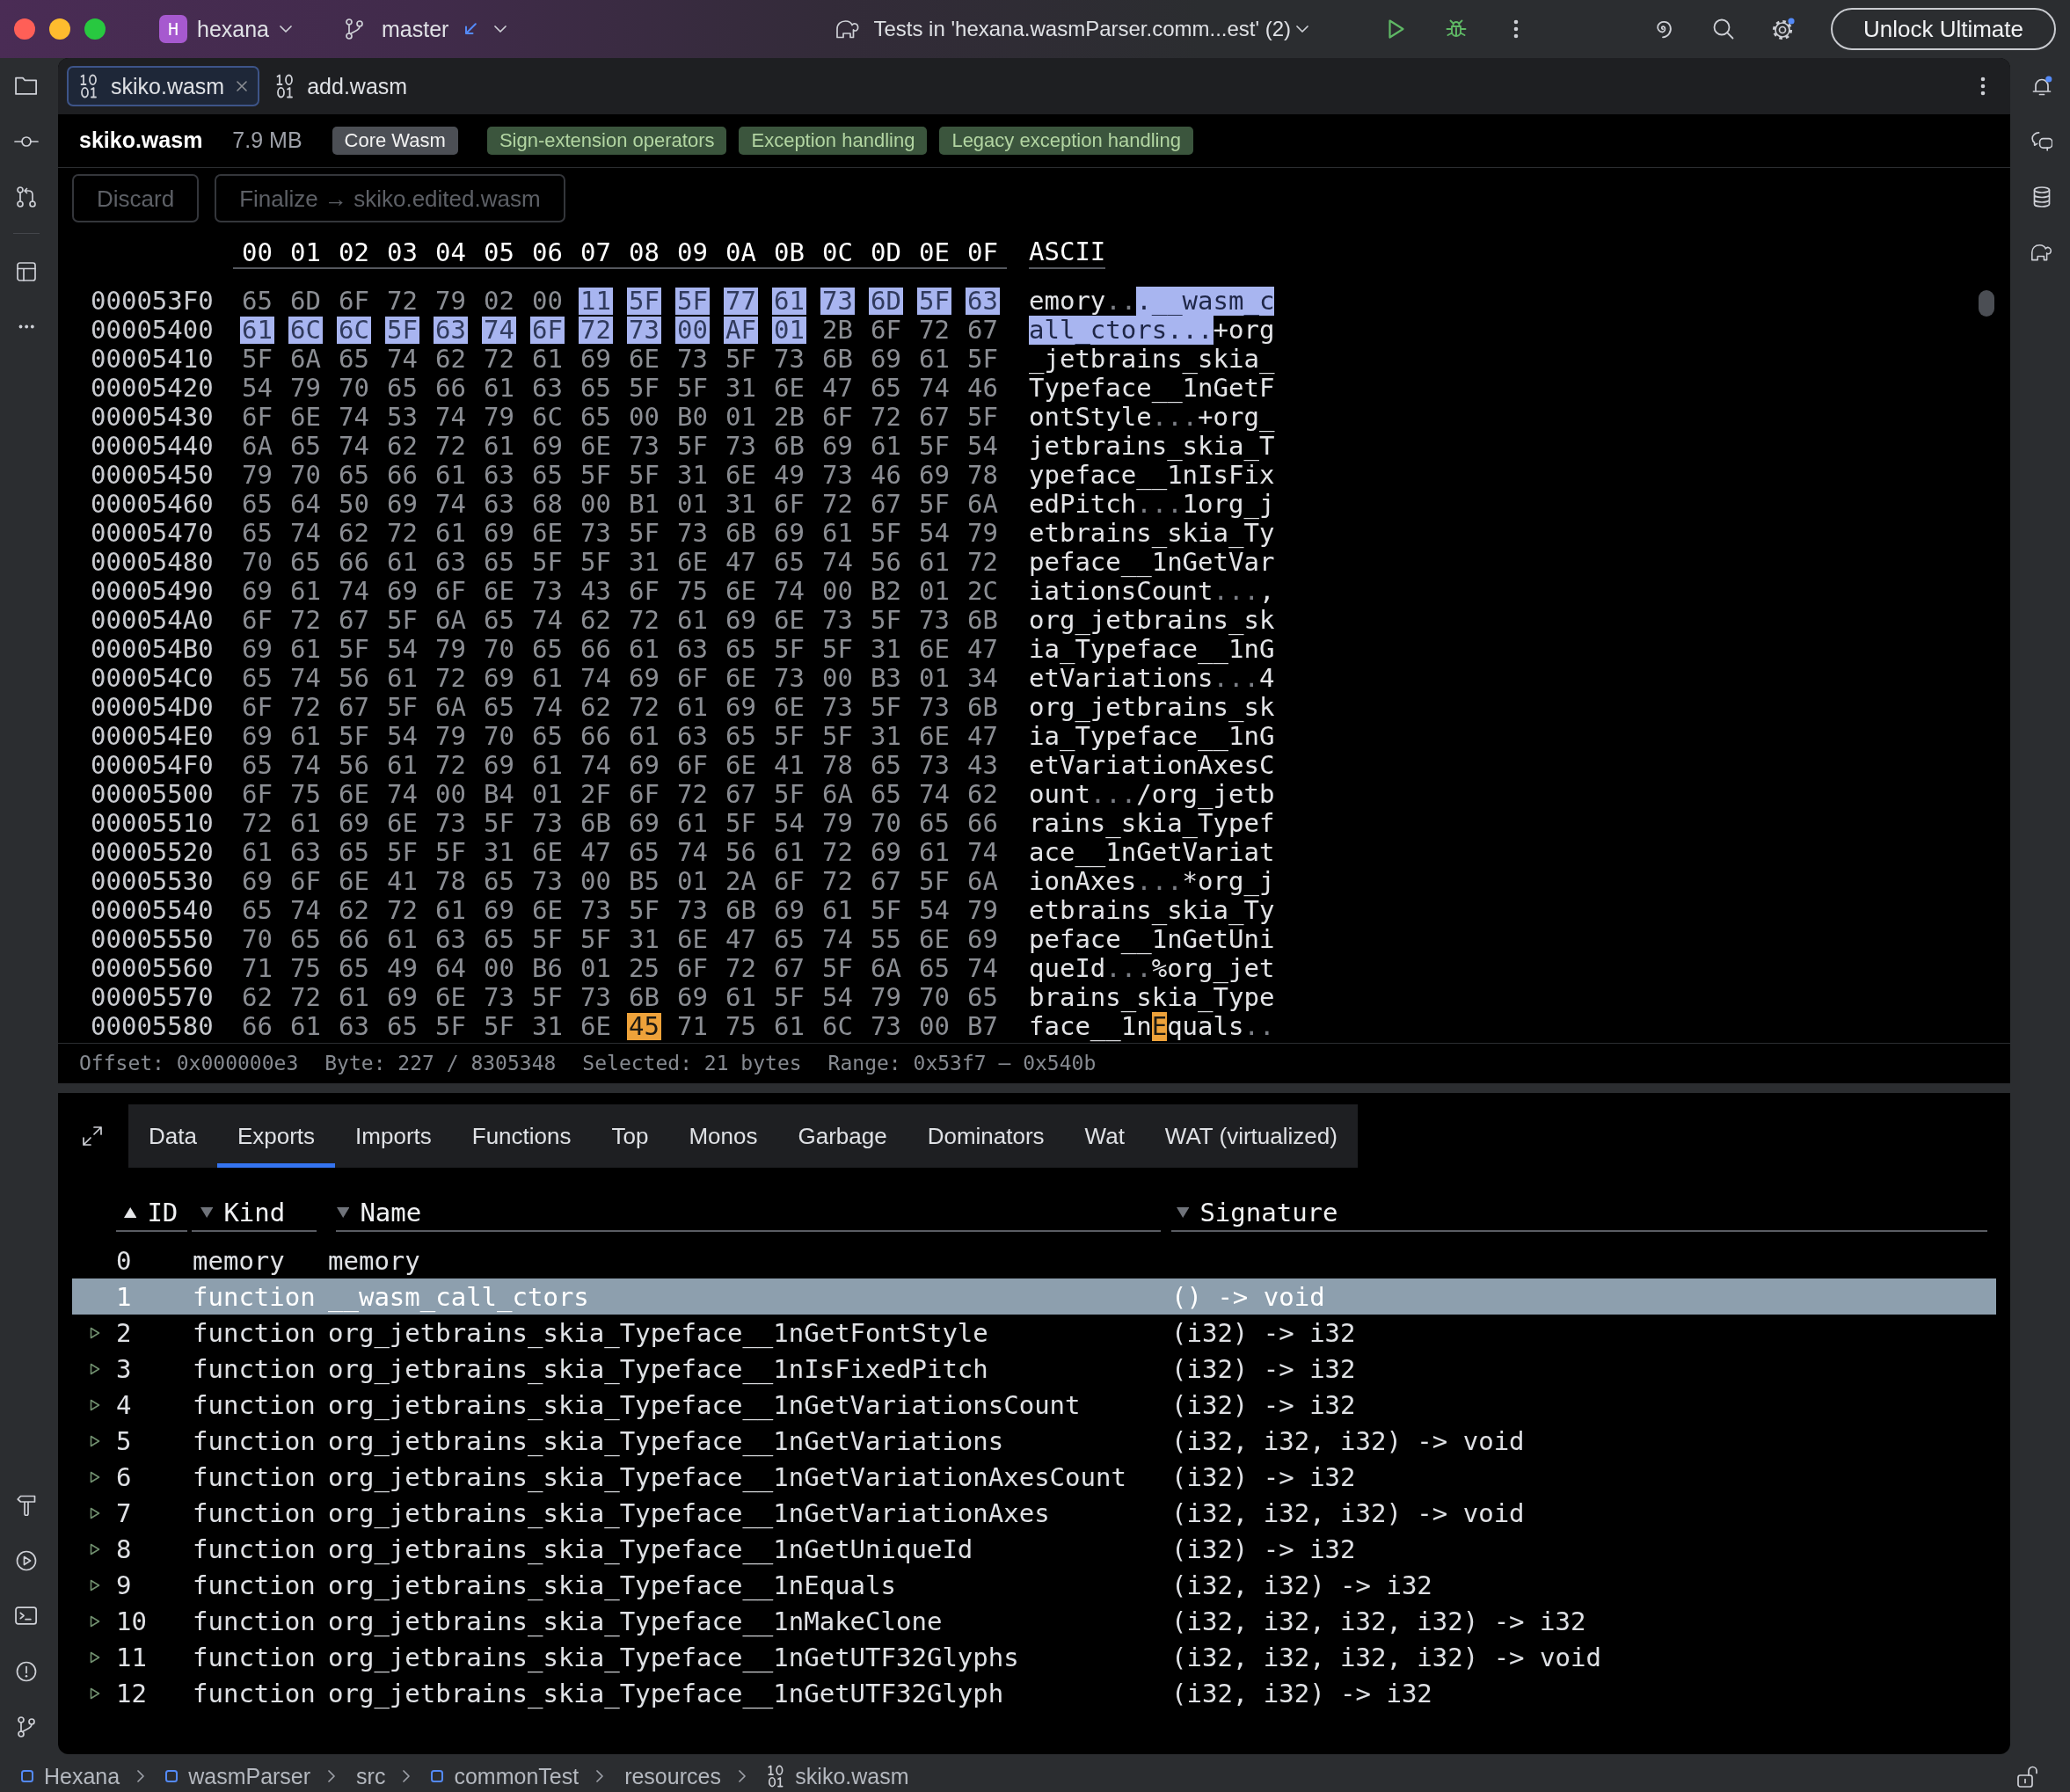  Describe the element at coordinates (354, 505) in the screenshot. I see `hex-byte: 50` at that location.